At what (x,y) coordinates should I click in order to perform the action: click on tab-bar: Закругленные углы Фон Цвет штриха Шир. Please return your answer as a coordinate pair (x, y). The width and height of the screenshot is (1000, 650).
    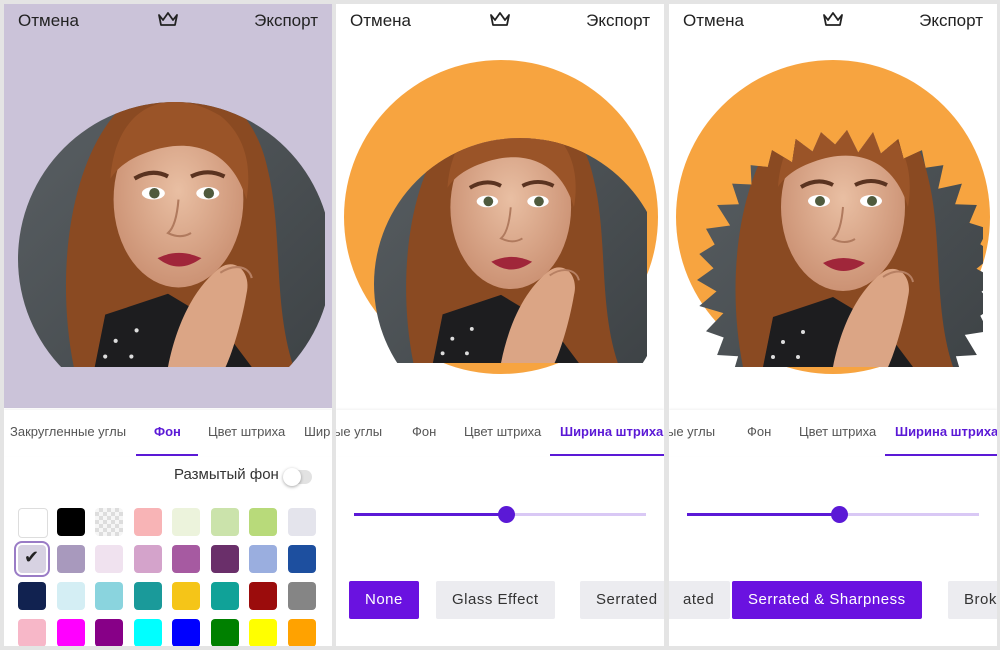
    Looking at the image, I should click on (168, 433).